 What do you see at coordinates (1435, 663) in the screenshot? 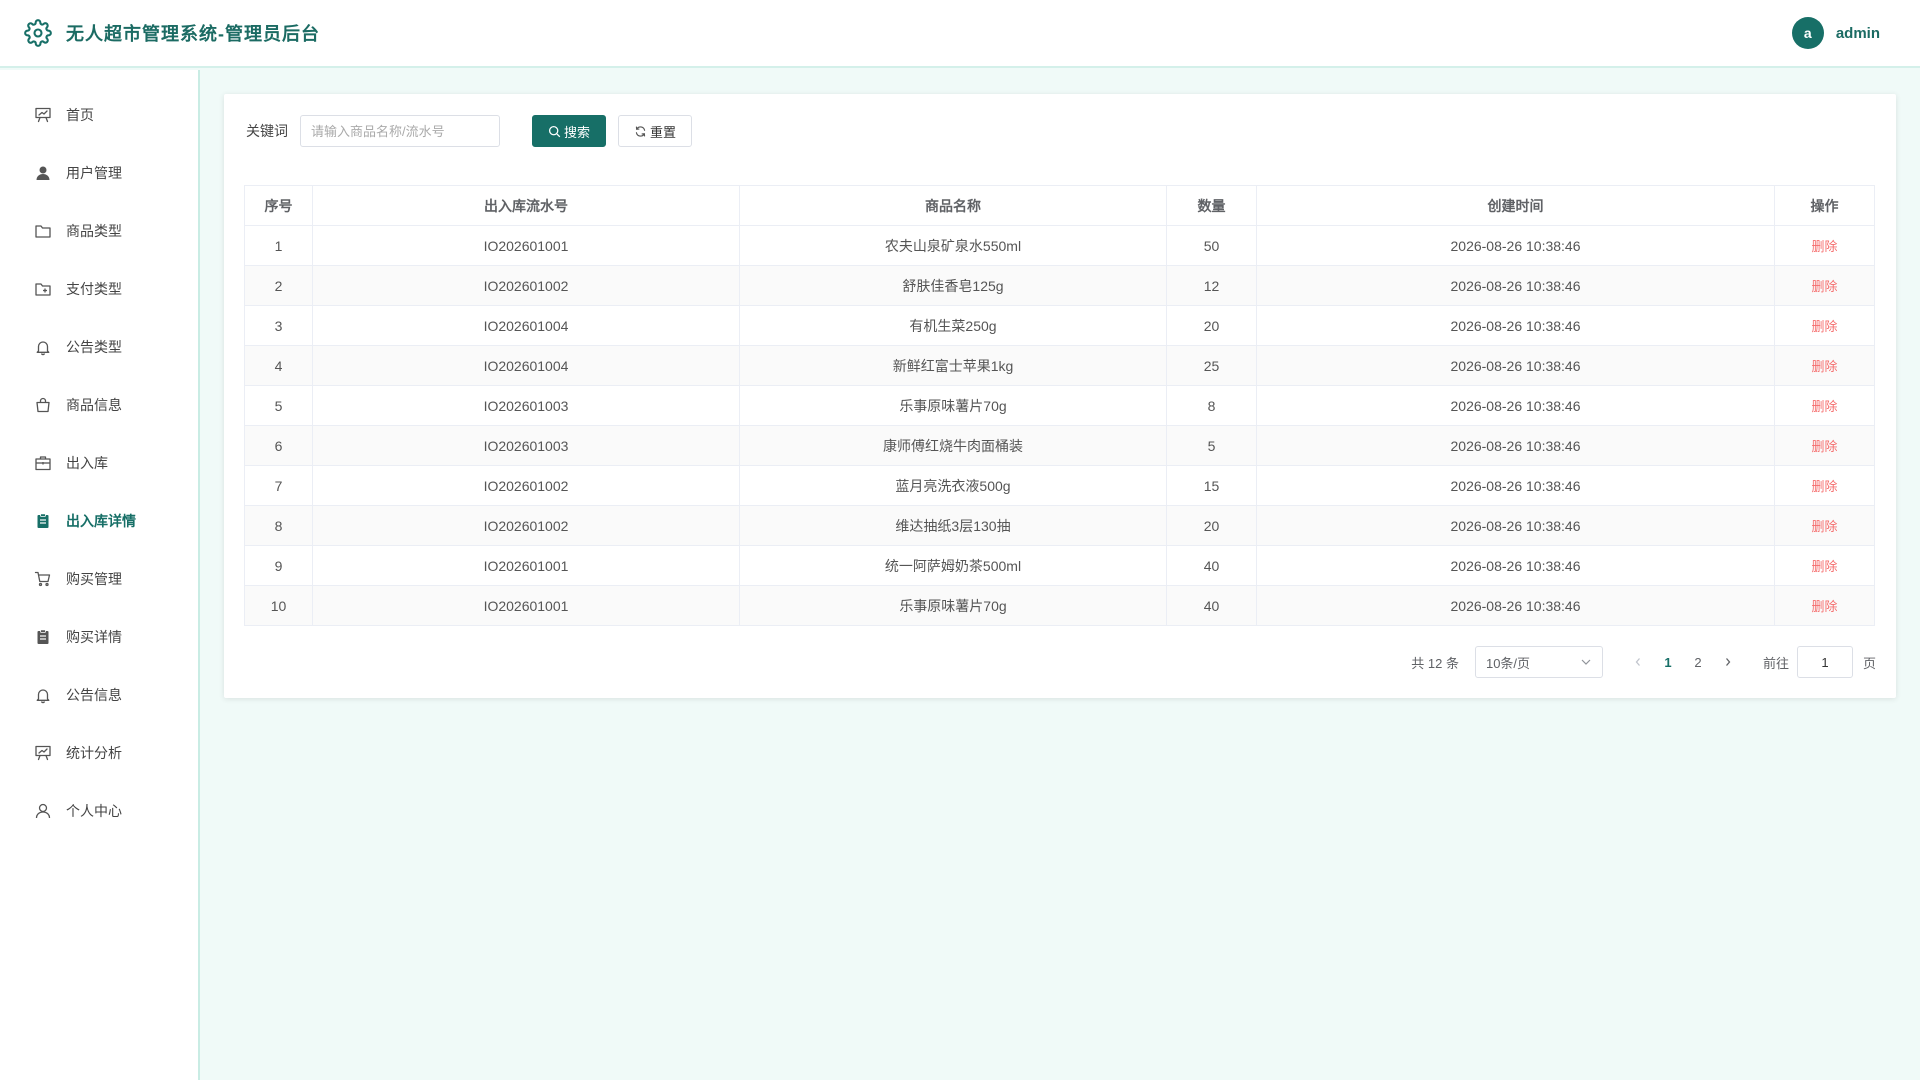
I see `total-count: 共 12 条` at bounding box center [1435, 663].